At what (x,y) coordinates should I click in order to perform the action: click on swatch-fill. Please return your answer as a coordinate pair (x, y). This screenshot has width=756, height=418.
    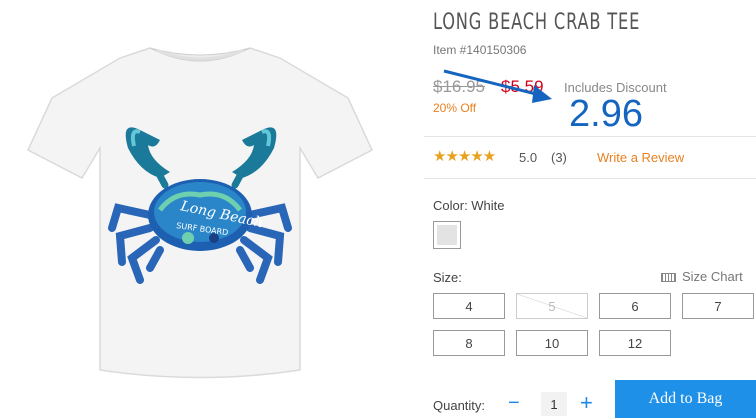
    Looking at the image, I should click on (447, 235).